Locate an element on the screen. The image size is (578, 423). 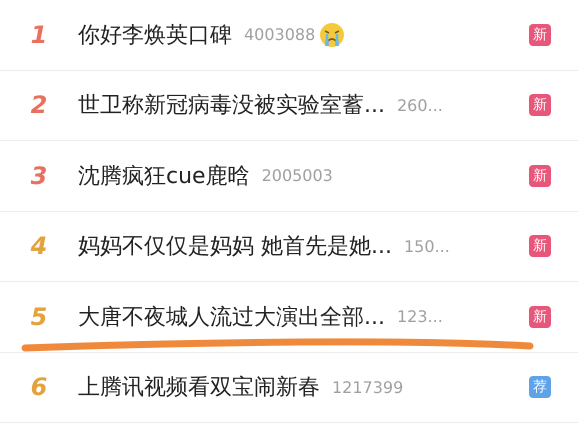
heat-count: 4003088 is located at coordinates (280, 34).